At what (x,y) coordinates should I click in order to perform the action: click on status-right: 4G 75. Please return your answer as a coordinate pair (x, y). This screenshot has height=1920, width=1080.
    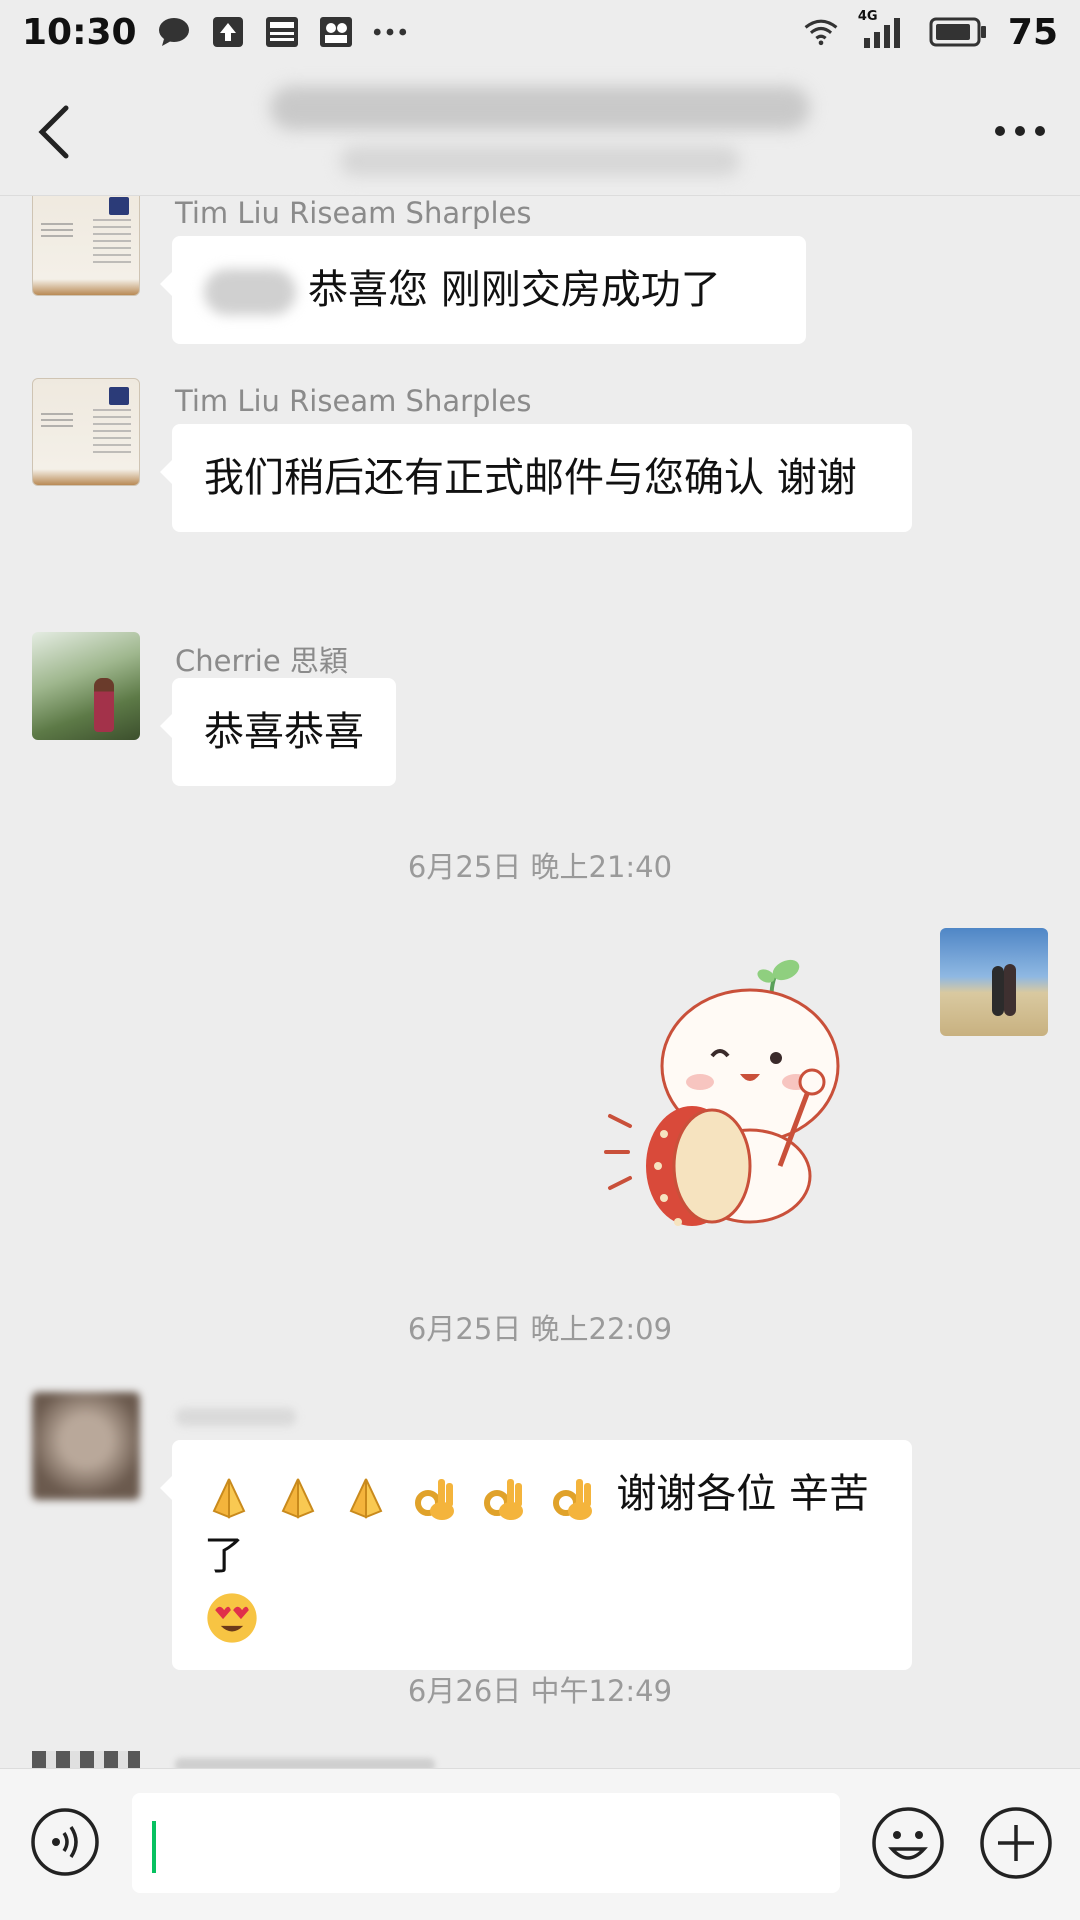
    Looking at the image, I should click on (931, 31).